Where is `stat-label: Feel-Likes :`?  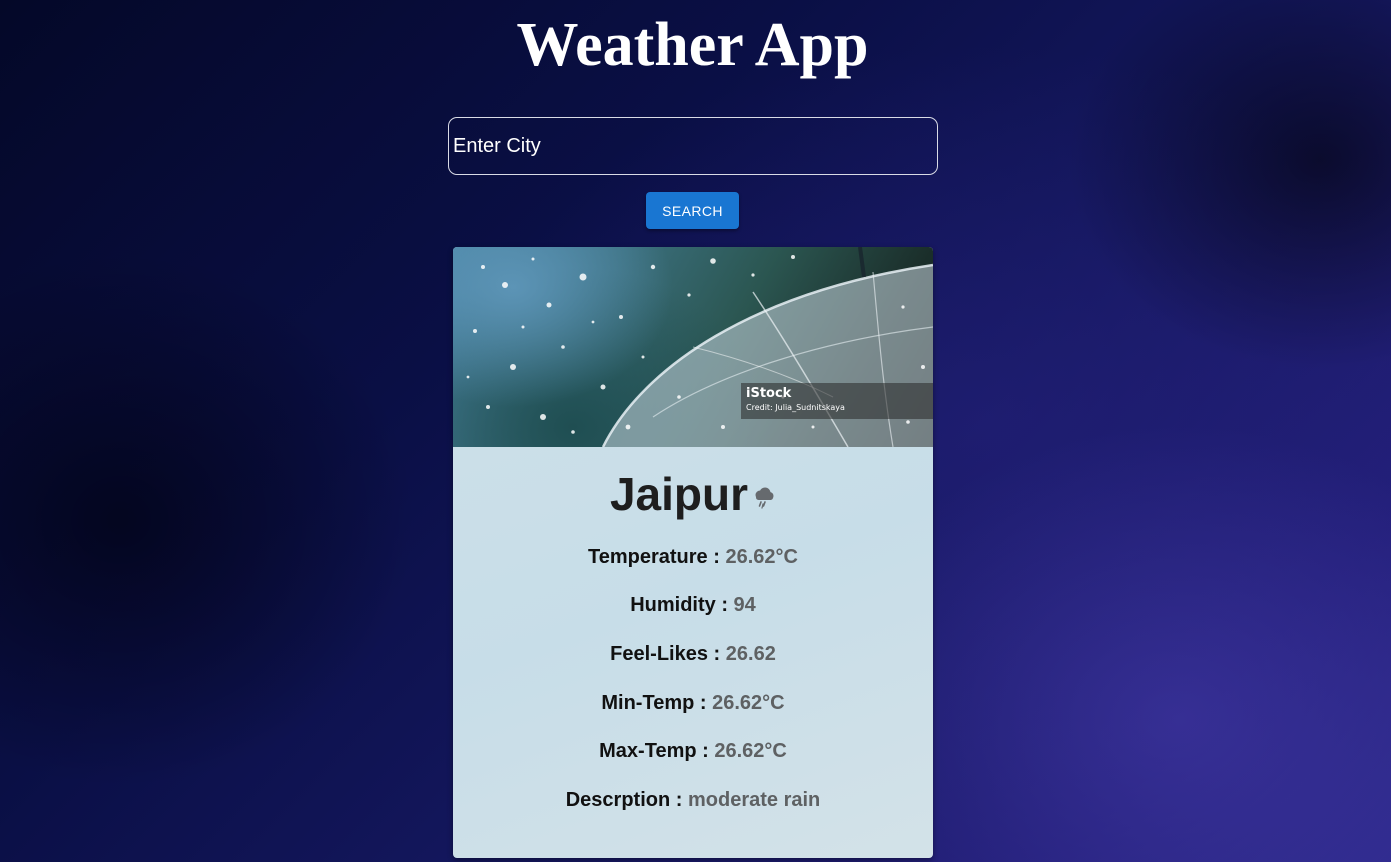
stat-label: Feel-Likes : is located at coordinates (665, 654).